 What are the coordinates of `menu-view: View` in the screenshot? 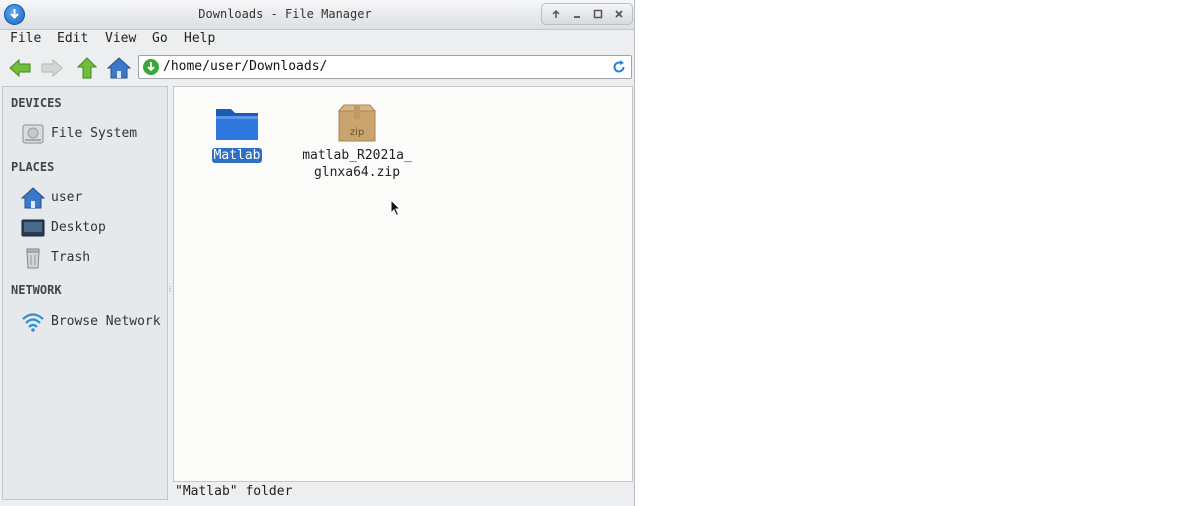 It's located at (120, 38).